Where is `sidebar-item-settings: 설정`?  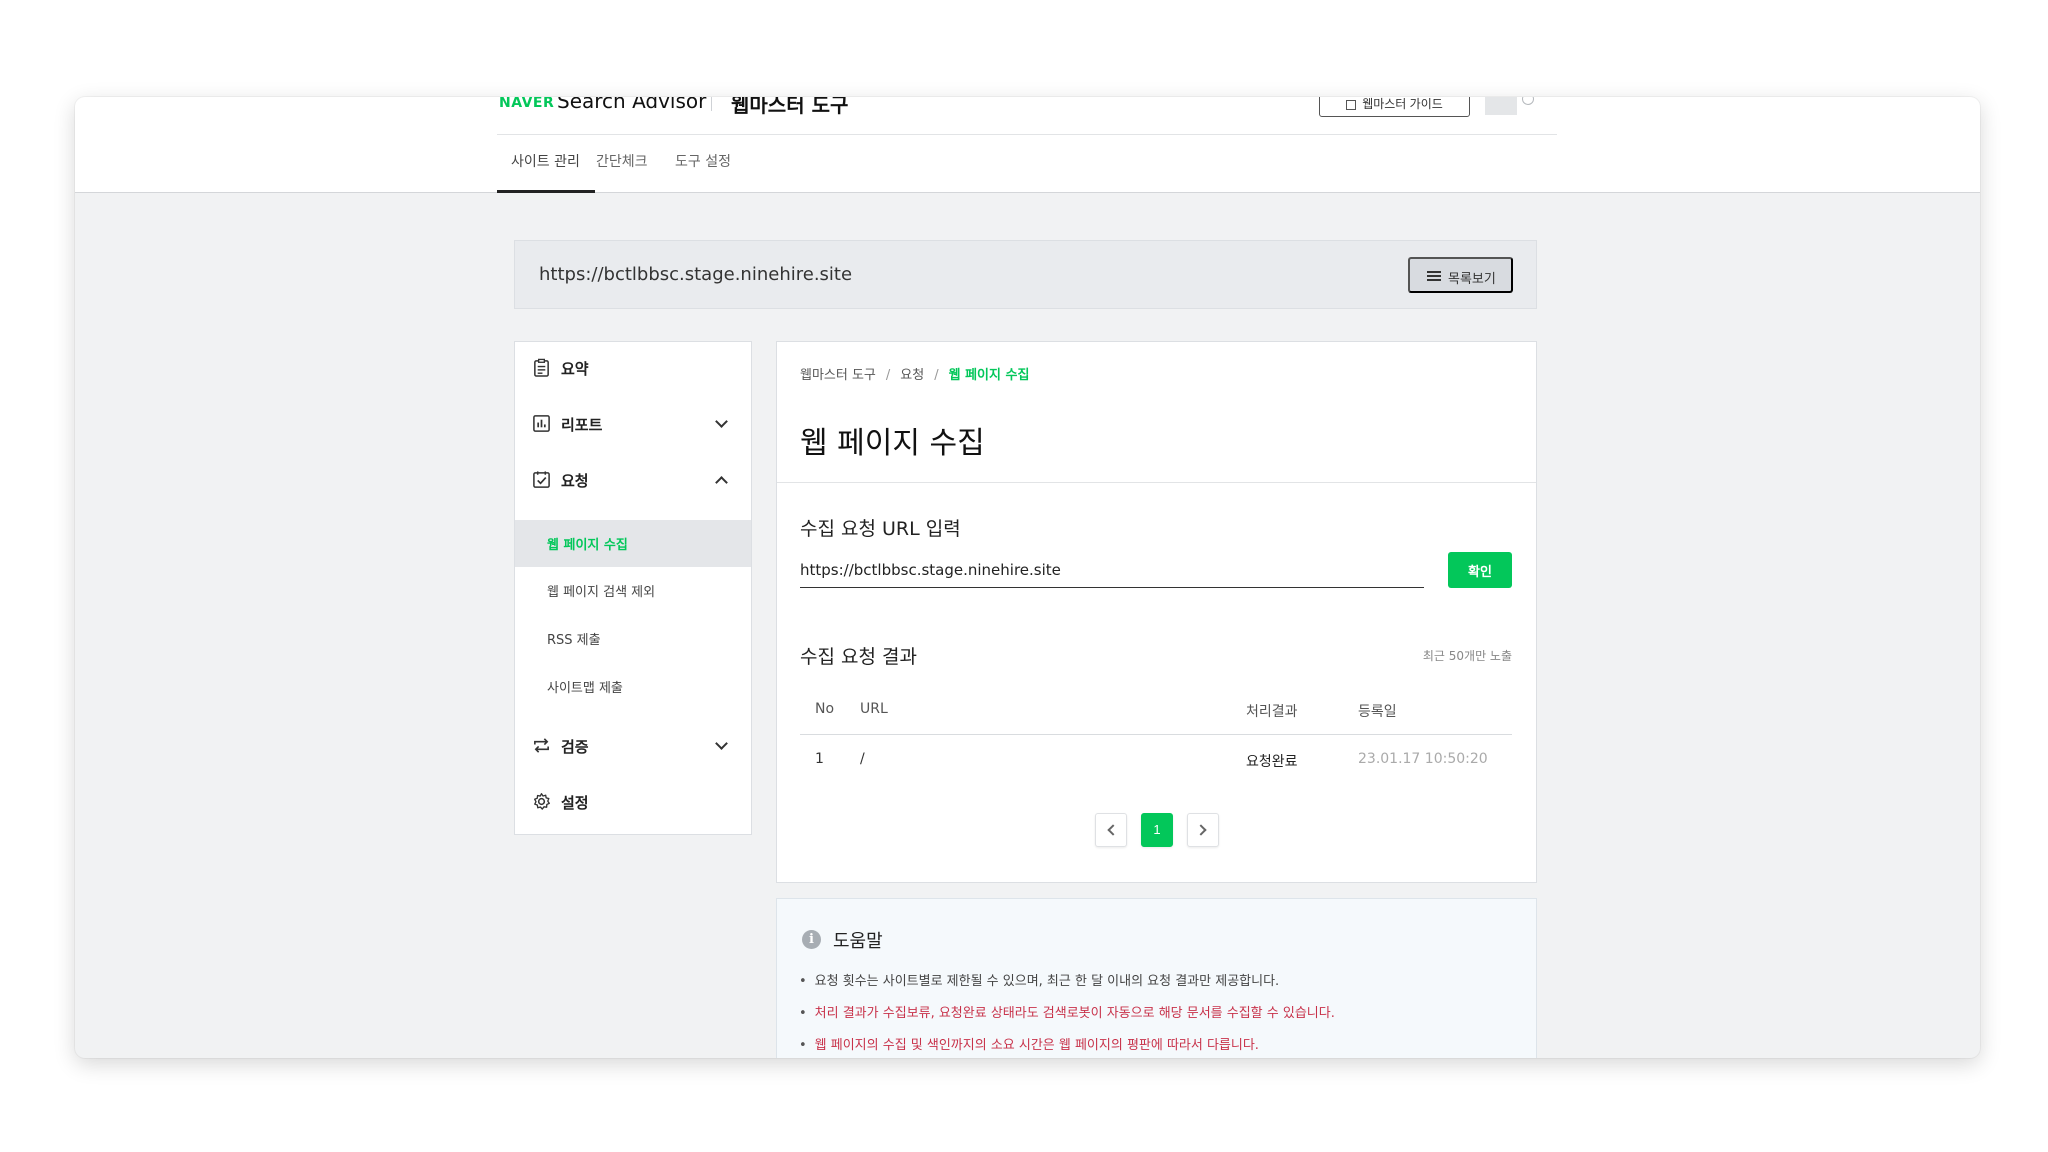 sidebar-item-settings: 설정 is located at coordinates (633, 802).